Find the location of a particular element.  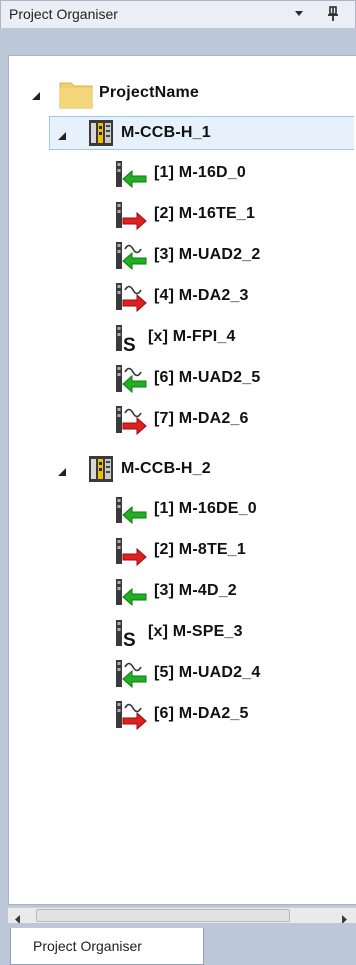

tree-node-module: S [x] M-SPE_3 is located at coordinates (178, 634).